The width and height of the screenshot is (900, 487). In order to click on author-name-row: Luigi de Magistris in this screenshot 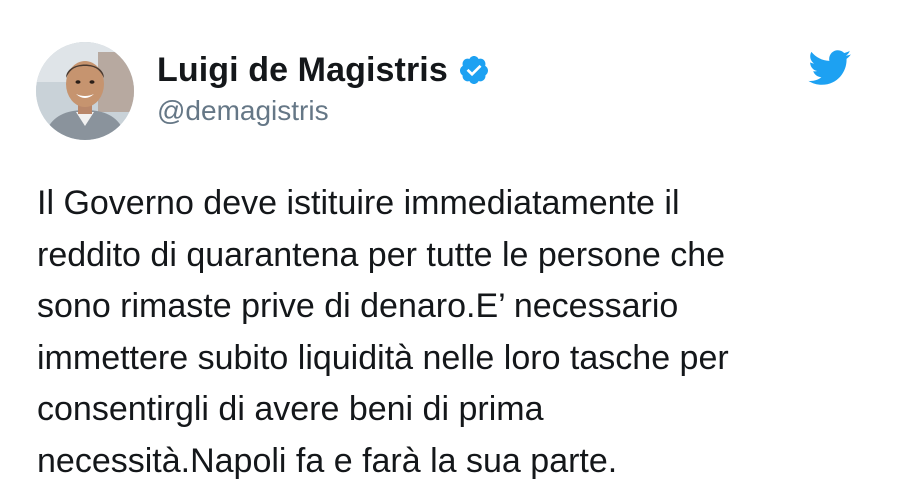, I will do `click(323, 70)`.